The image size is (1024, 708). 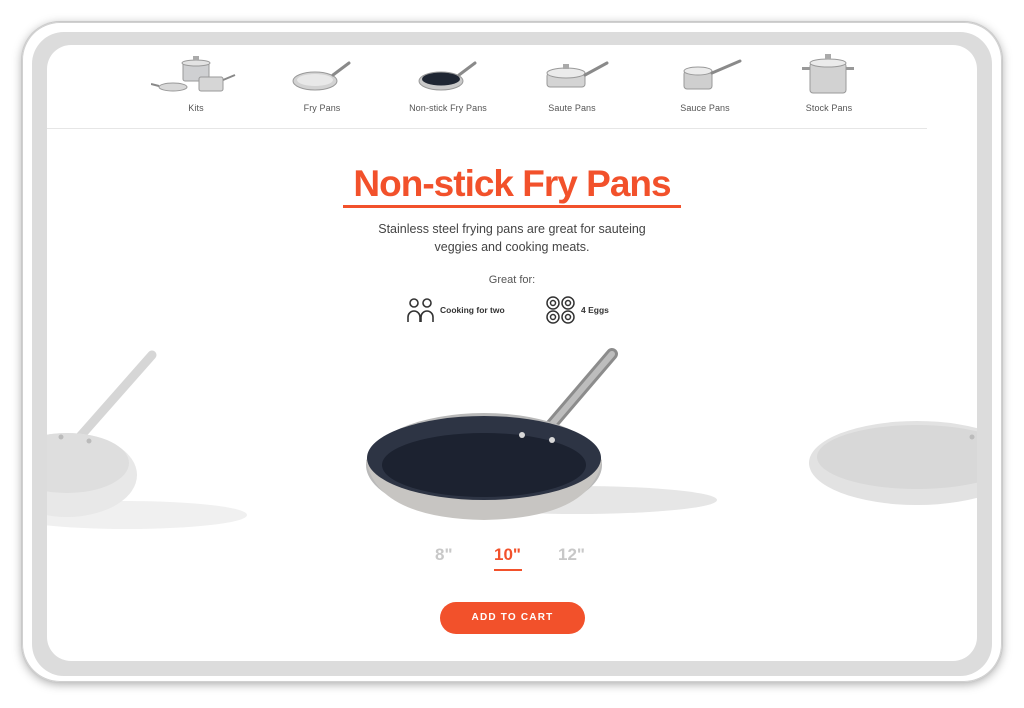 I want to click on non-stick-fry-pan-icon, so click(x=447, y=76).